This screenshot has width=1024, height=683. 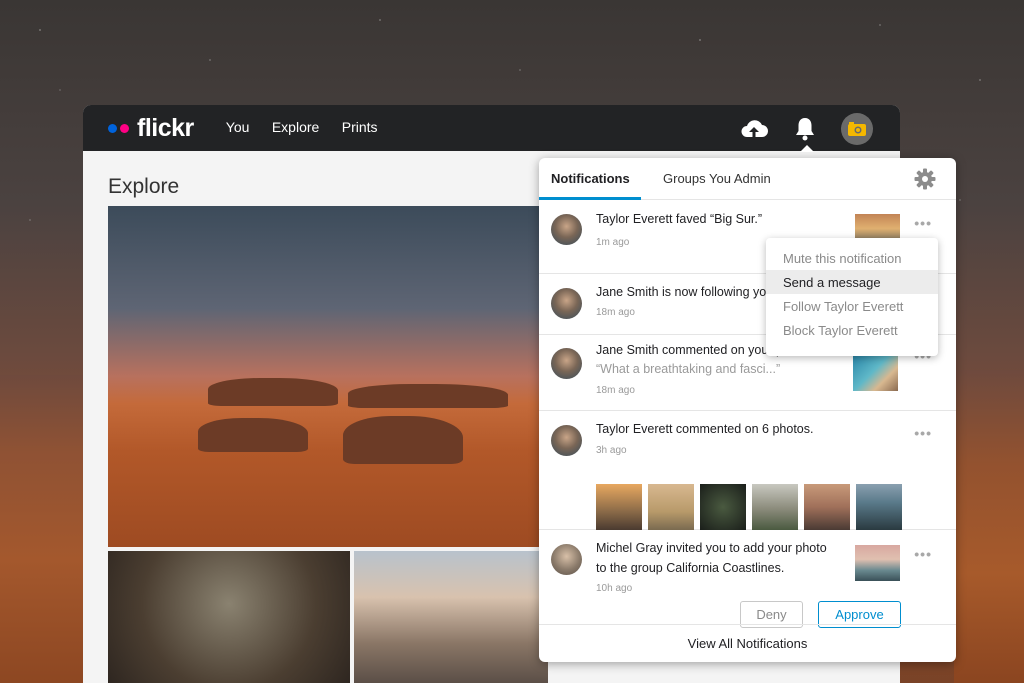 What do you see at coordinates (690, 568) in the screenshot?
I see `notification-text: to the group California Coastlines.` at bounding box center [690, 568].